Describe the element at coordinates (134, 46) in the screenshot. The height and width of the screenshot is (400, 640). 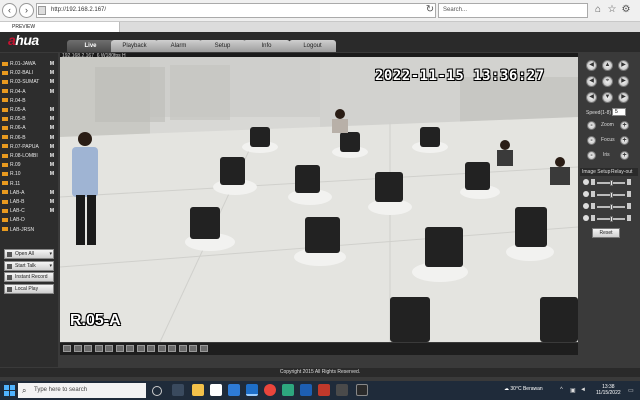
I see `tab-playback: Playback` at that location.